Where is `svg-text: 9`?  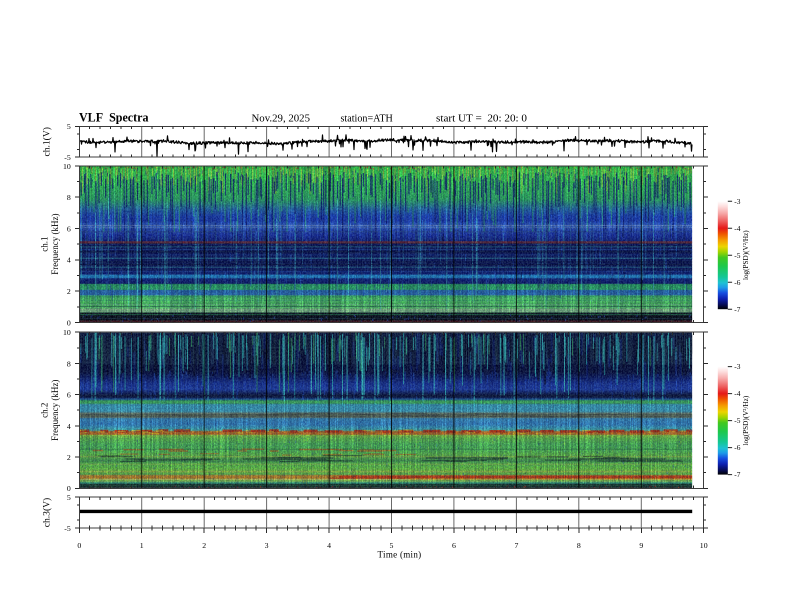 svg-text: 9 is located at coordinates (641, 545).